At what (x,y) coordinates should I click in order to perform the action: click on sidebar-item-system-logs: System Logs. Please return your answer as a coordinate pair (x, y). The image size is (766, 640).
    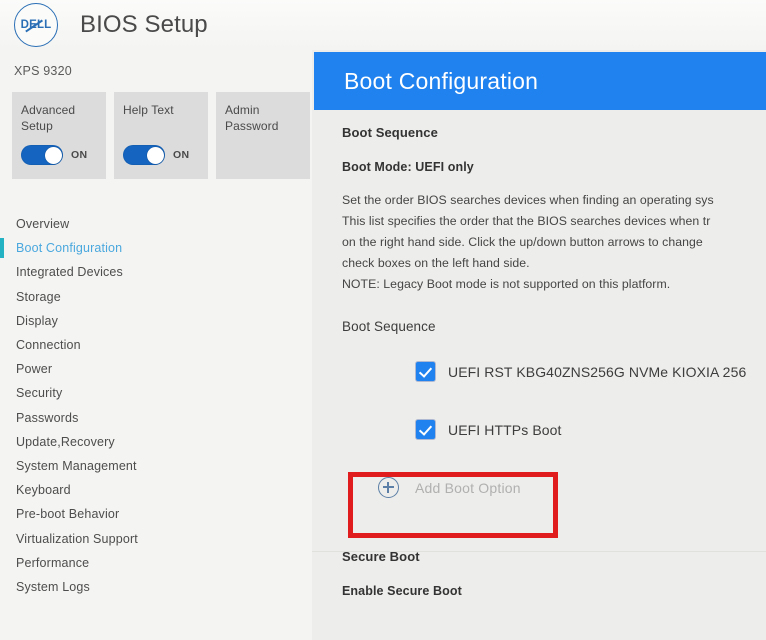
    Looking at the image, I should click on (156, 587).